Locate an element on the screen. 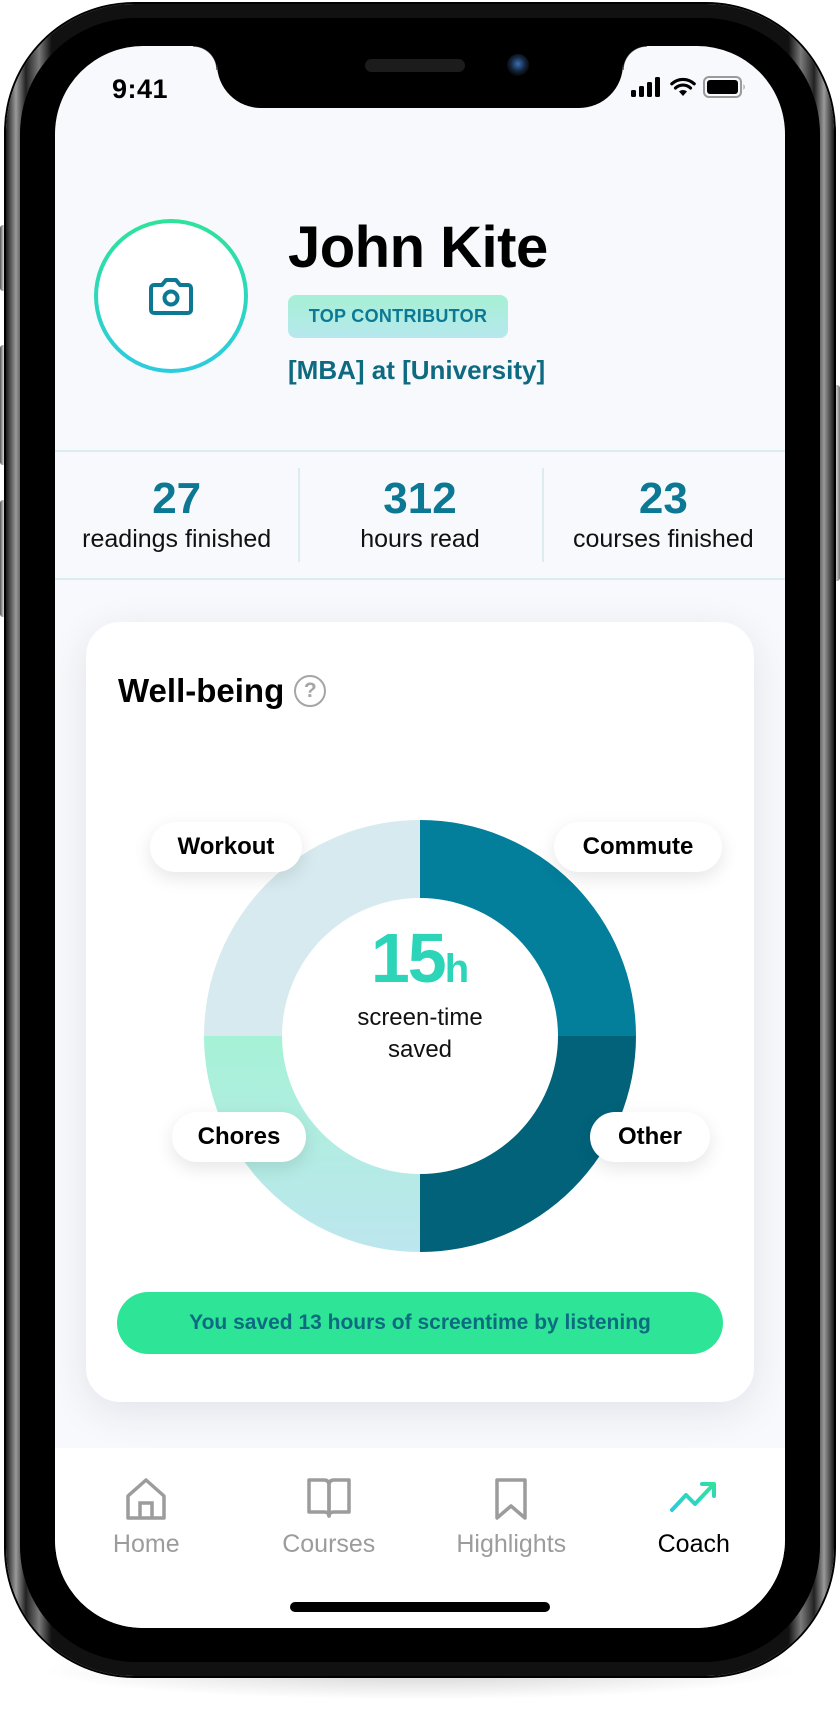 Image resolution: width=840 pixels, height=1722 pixels. book-icon is located at coordinates (329, 1498).